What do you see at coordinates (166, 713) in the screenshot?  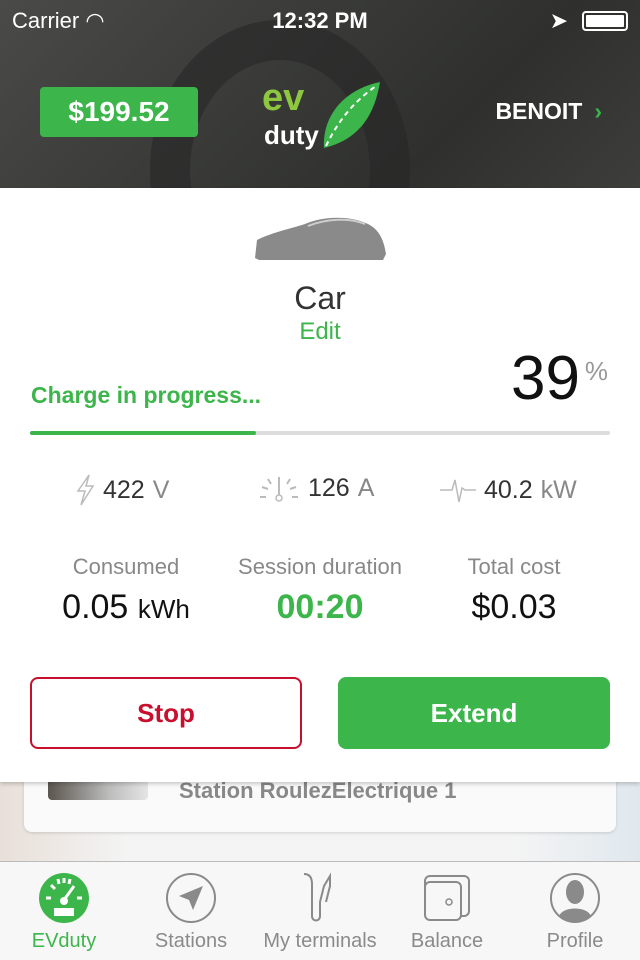 I see `stop-button: Stop` at bounding box center [166, 713].